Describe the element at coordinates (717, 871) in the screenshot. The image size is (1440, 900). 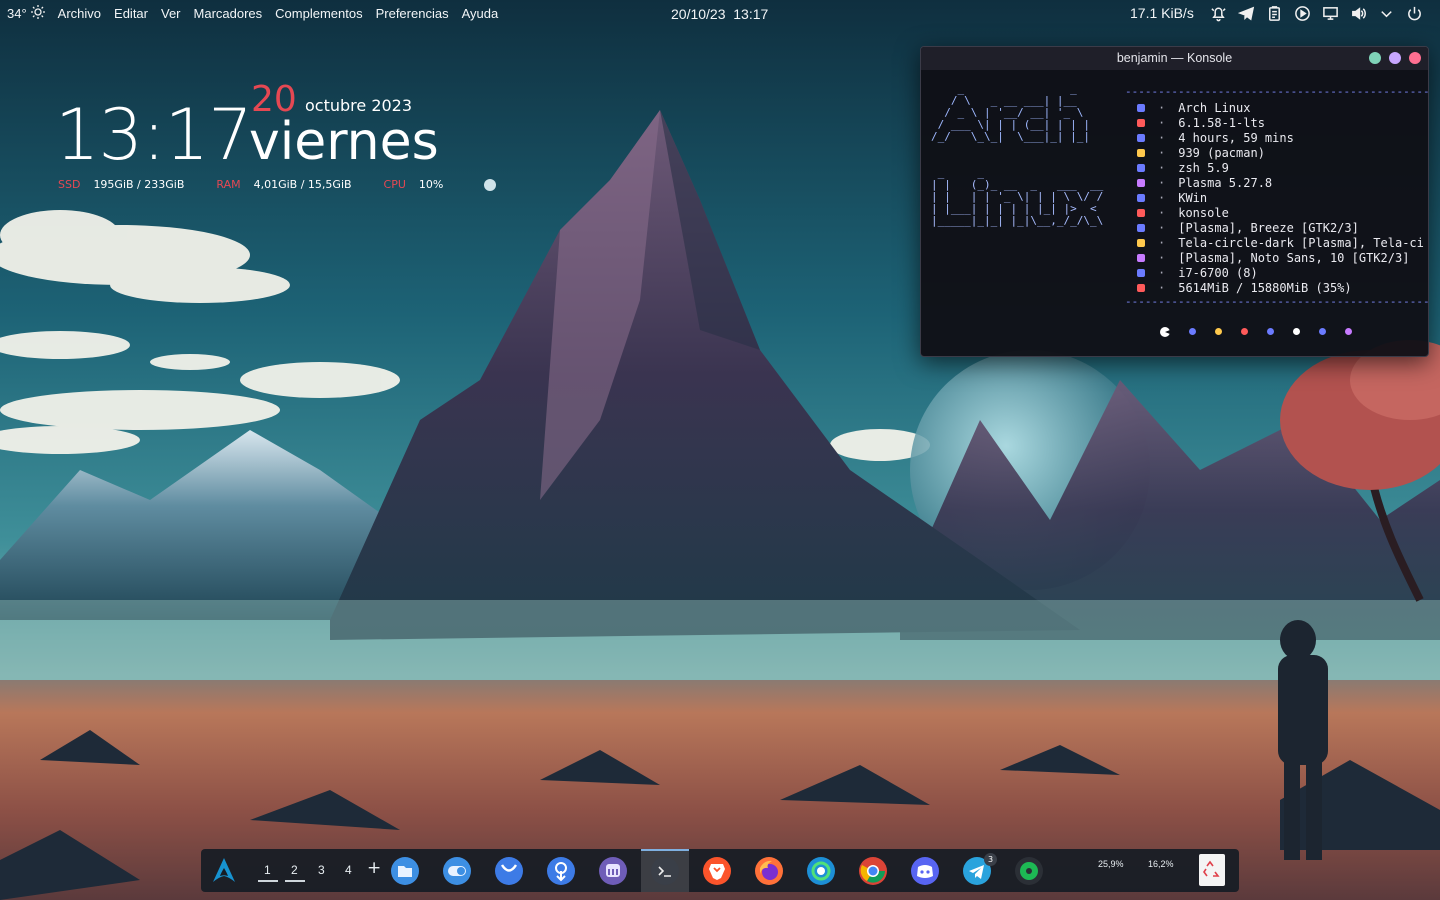
I see `brave-icon` at that location.